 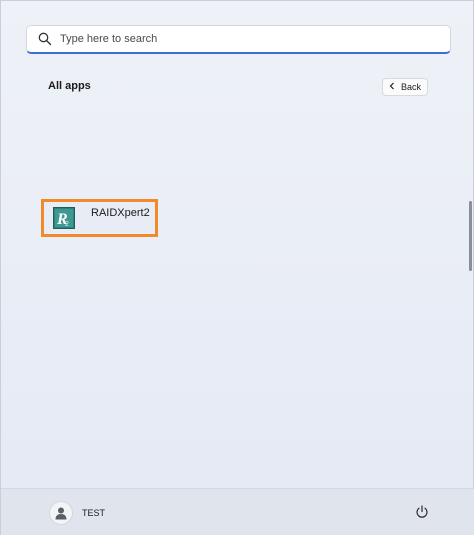 I want to click on start-menu-footer: TEST, so click(x=237, y=511).